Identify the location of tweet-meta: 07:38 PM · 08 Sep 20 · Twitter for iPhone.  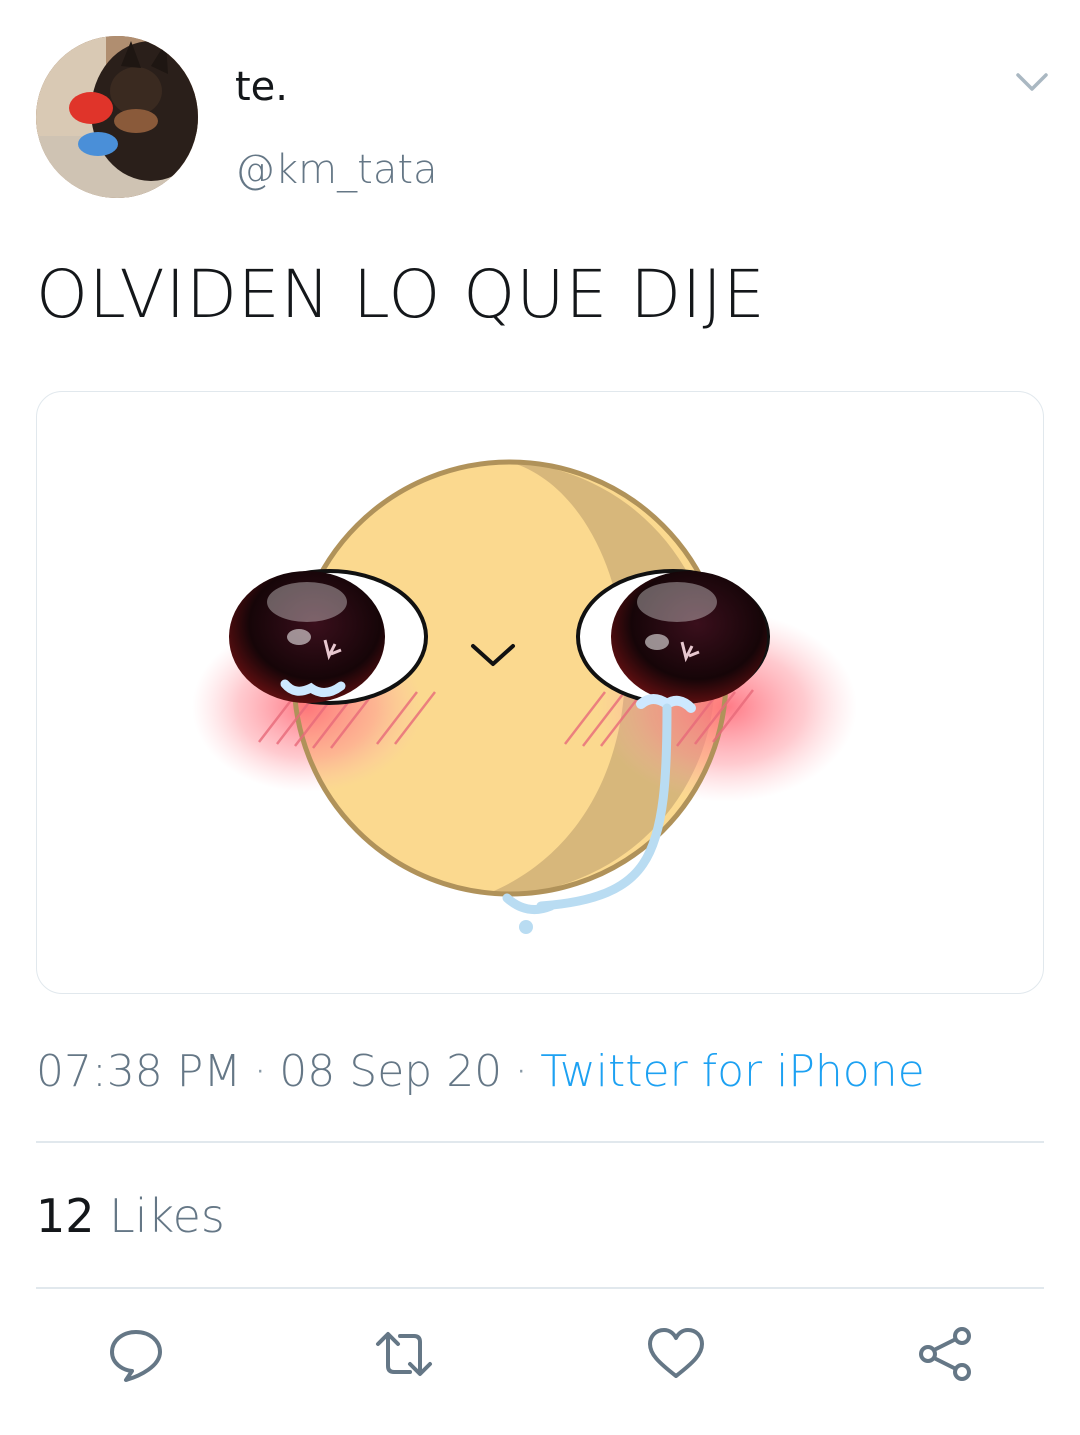
(480, 1072).